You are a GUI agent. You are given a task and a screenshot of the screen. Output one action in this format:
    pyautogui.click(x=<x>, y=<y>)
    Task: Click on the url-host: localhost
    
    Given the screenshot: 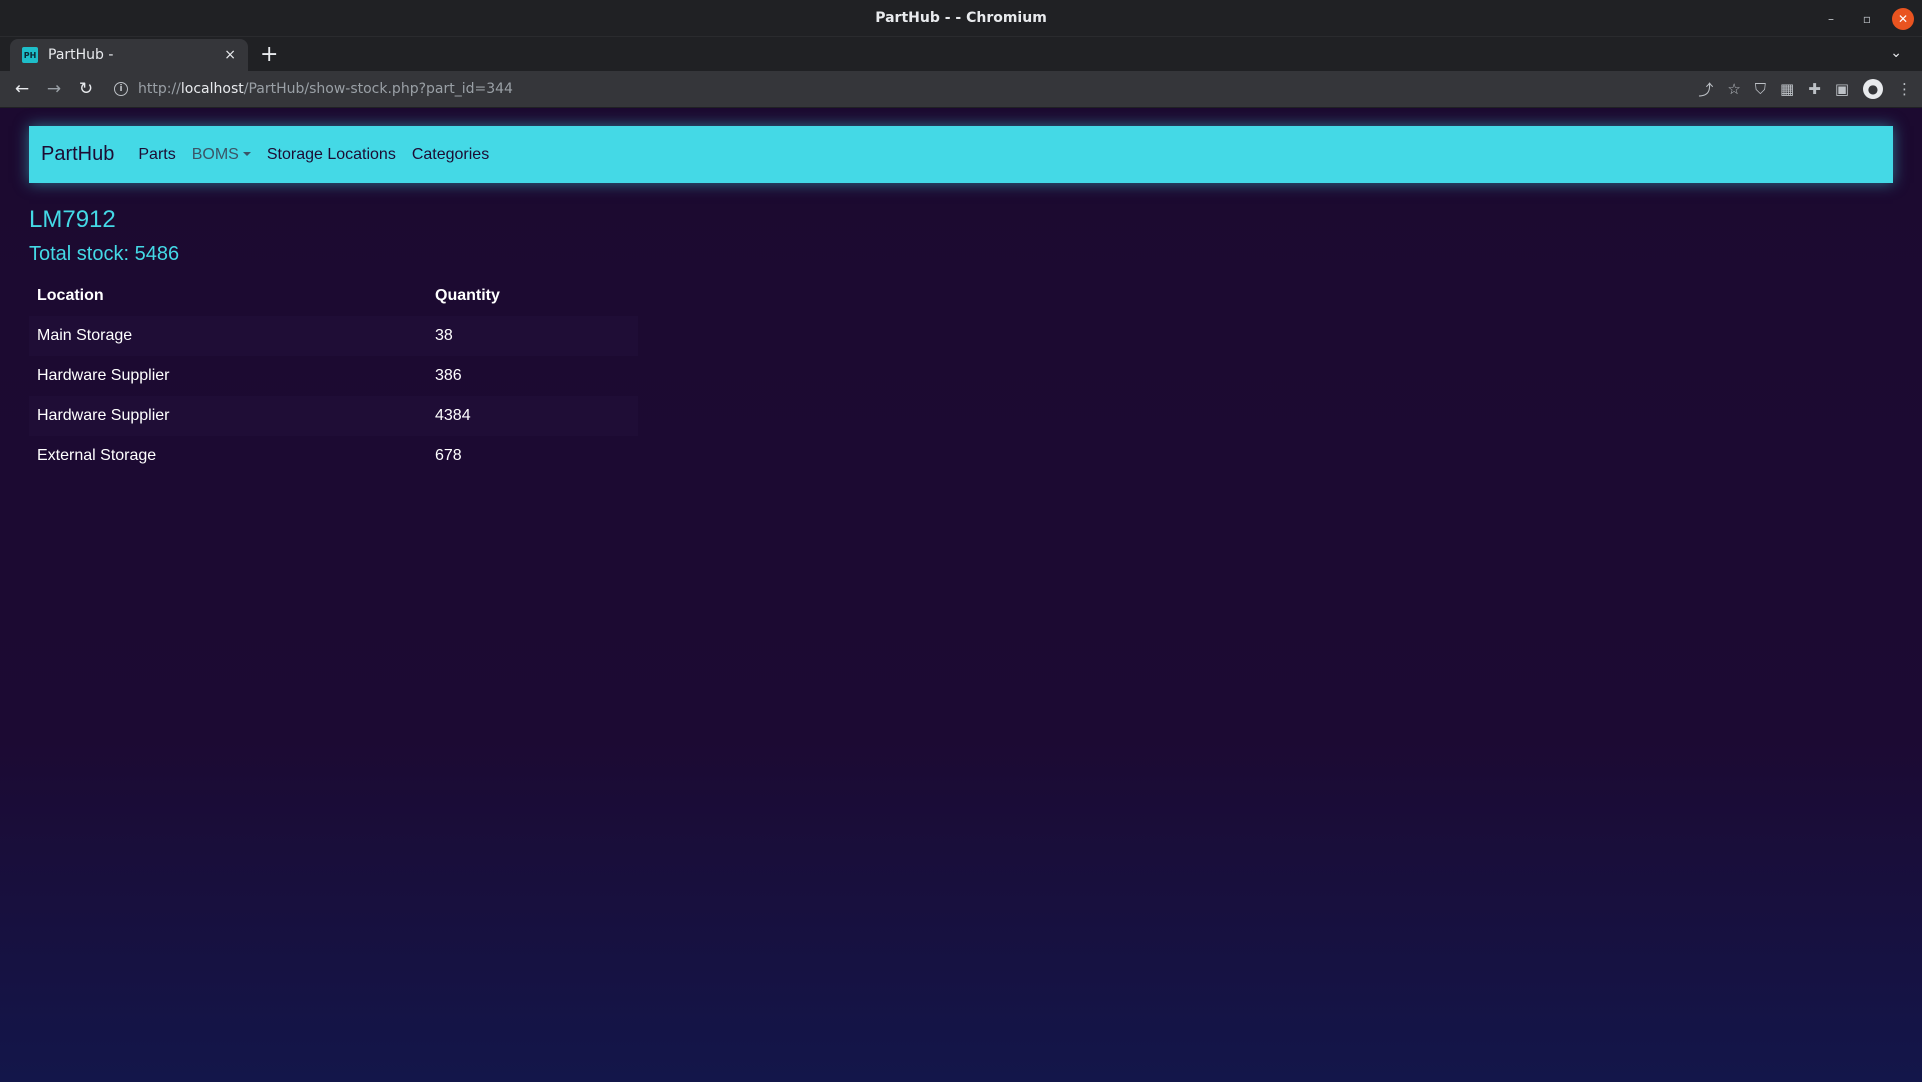 What is the action you would take?
    pyautogui.click(x=212, y=89)
    